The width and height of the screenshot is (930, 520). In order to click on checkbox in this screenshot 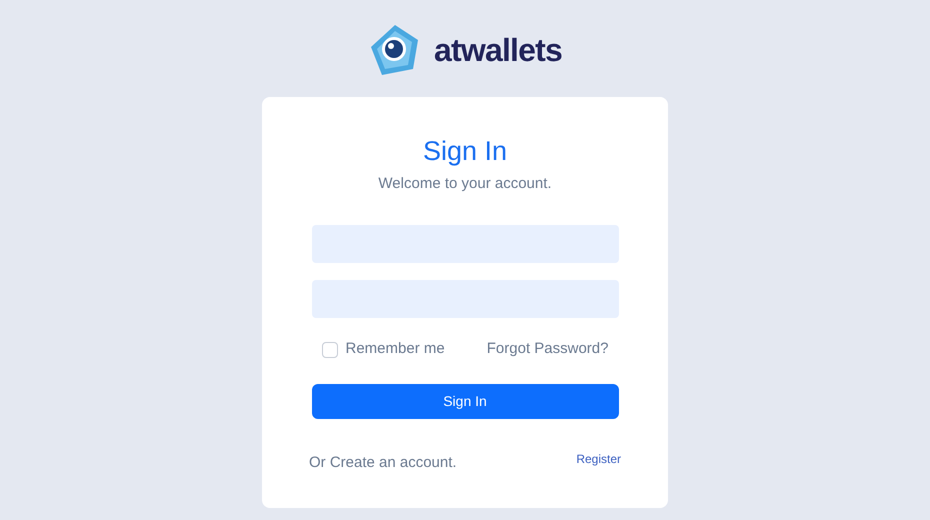, I will do `click(330, 350)`.